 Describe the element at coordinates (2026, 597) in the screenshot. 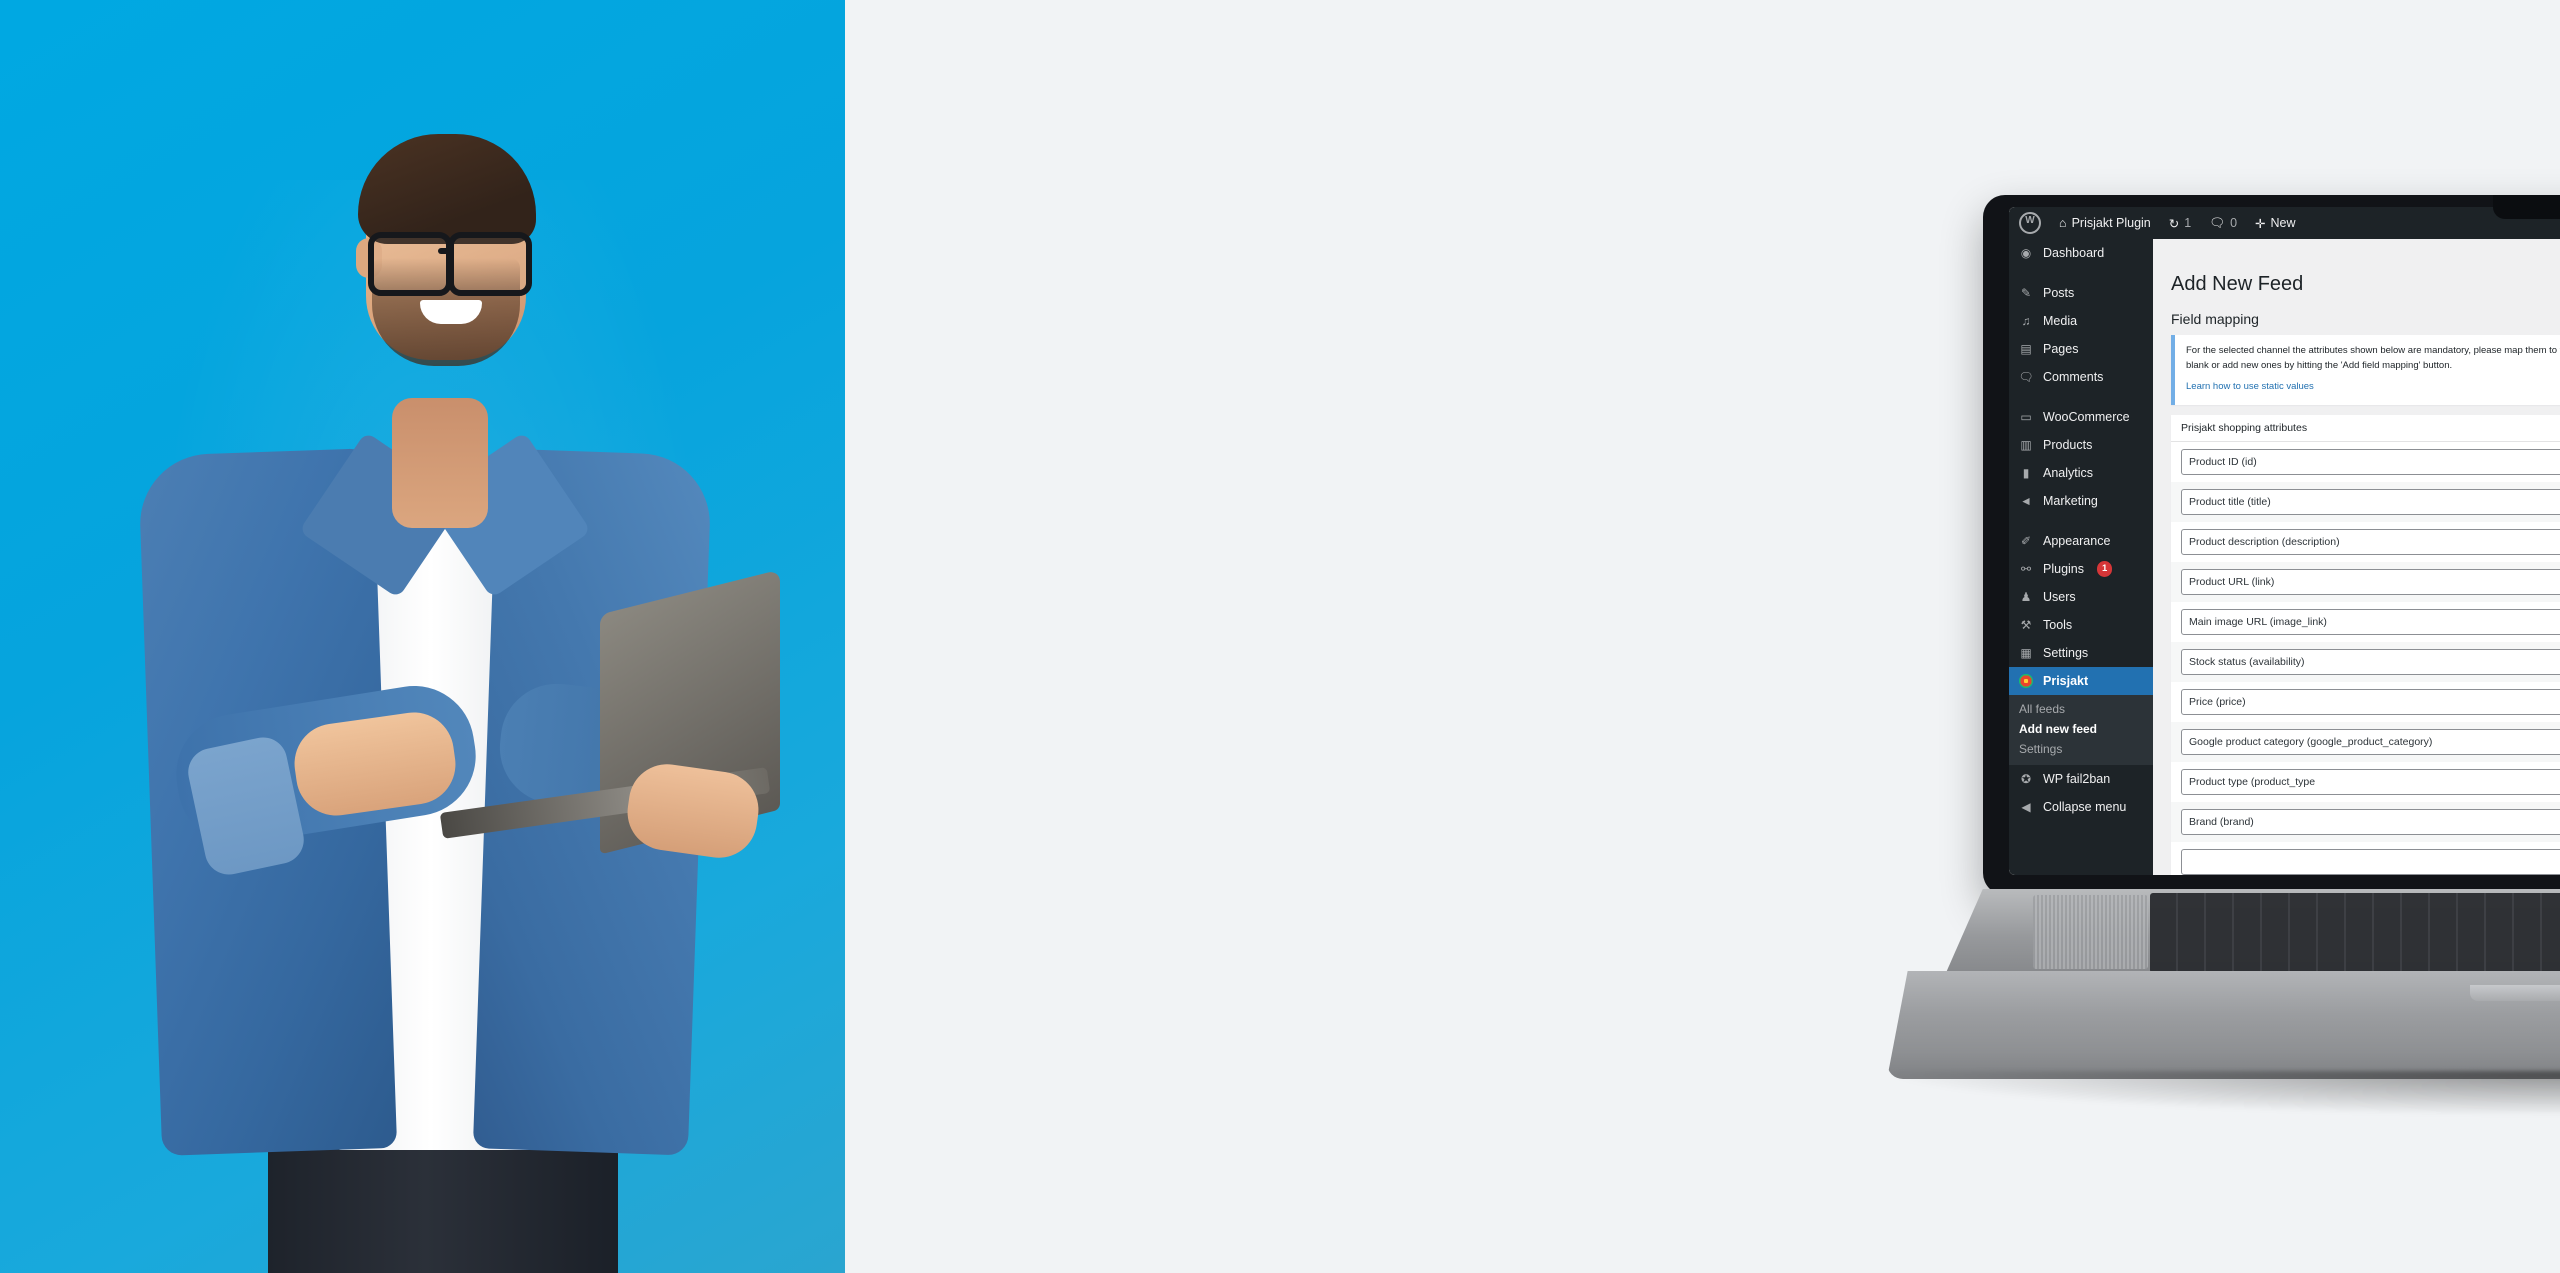

I see `users-icon: ♟` at that location.